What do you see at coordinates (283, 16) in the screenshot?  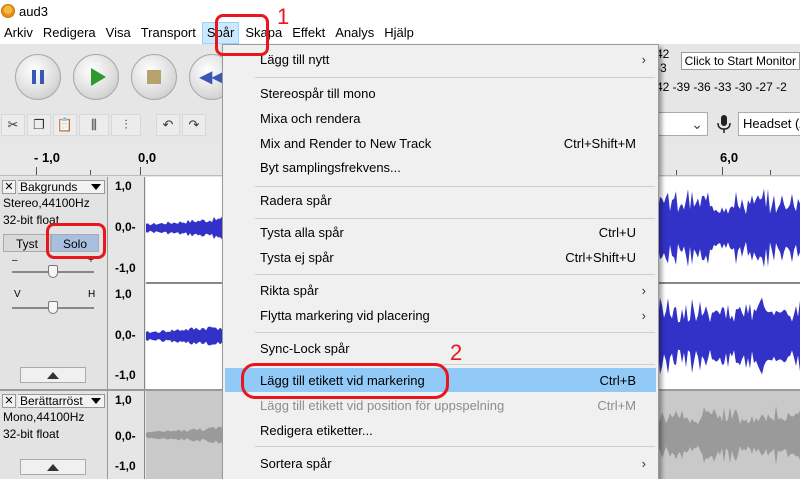 I see `annotation-number-1: 1` at bounding box center [283, 16].